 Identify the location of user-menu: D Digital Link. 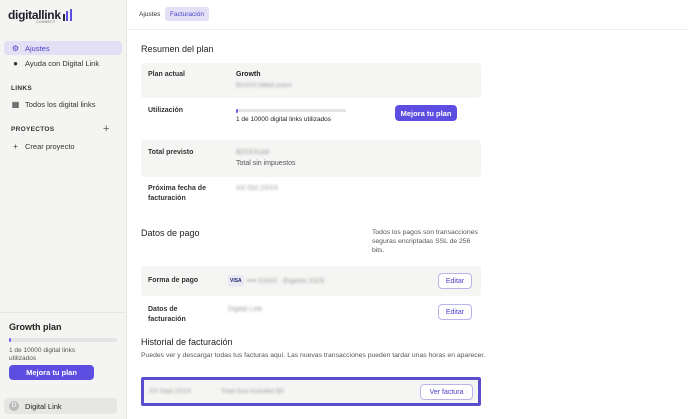
(60, 406).